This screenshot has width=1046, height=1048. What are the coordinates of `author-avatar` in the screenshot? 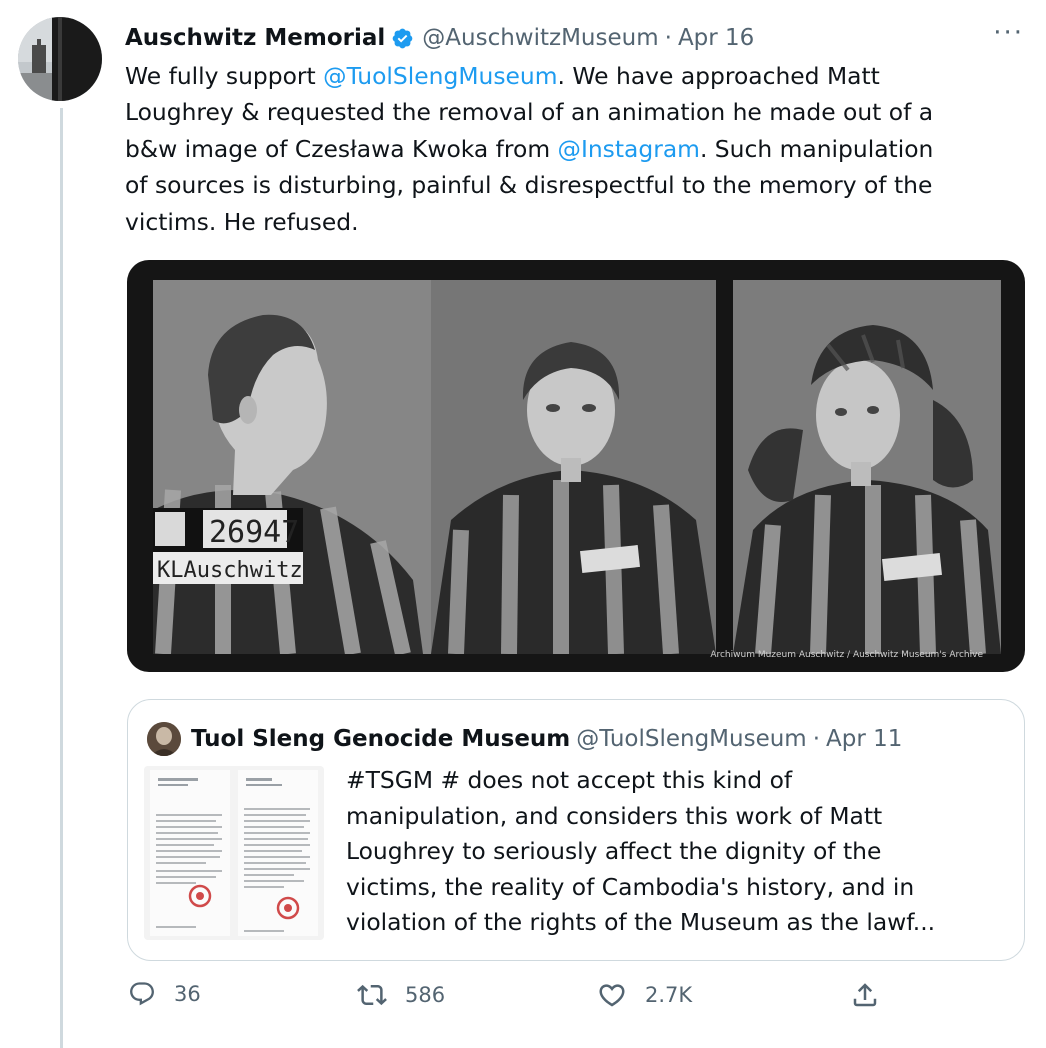 It's located at (60, 59).